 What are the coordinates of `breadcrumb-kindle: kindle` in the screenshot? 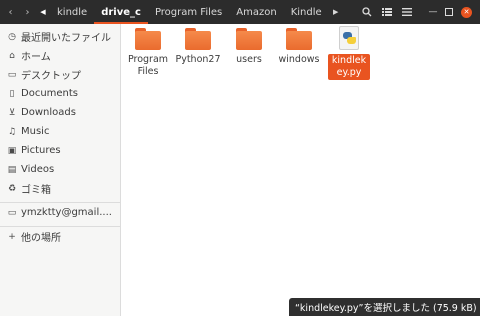 It's located at (72, 12).